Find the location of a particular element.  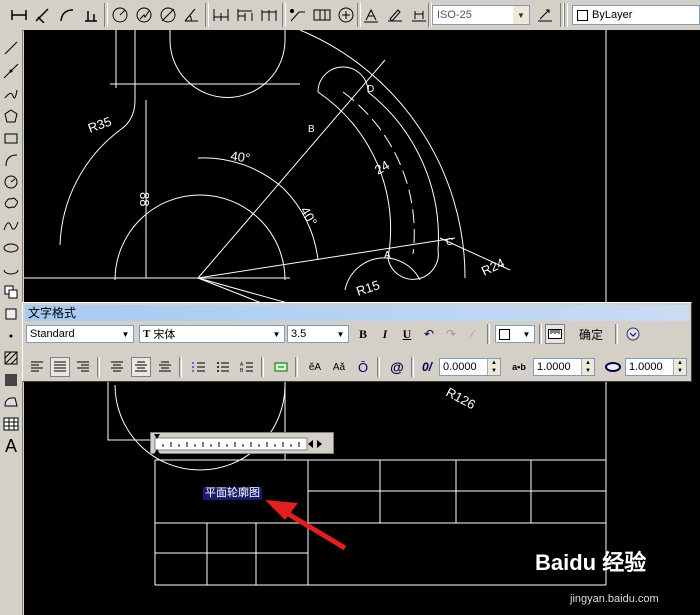

options-icon is located at coordinates (633, 334).